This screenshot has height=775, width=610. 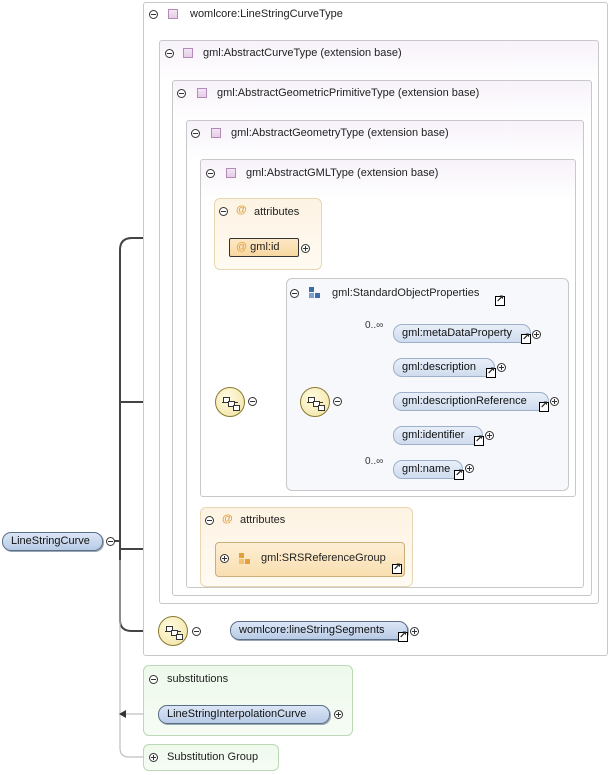 I want to click on attribute-group-gml-srsreferencegroup: gml:SRSReferenceGroup, so click(x=310, y=559).